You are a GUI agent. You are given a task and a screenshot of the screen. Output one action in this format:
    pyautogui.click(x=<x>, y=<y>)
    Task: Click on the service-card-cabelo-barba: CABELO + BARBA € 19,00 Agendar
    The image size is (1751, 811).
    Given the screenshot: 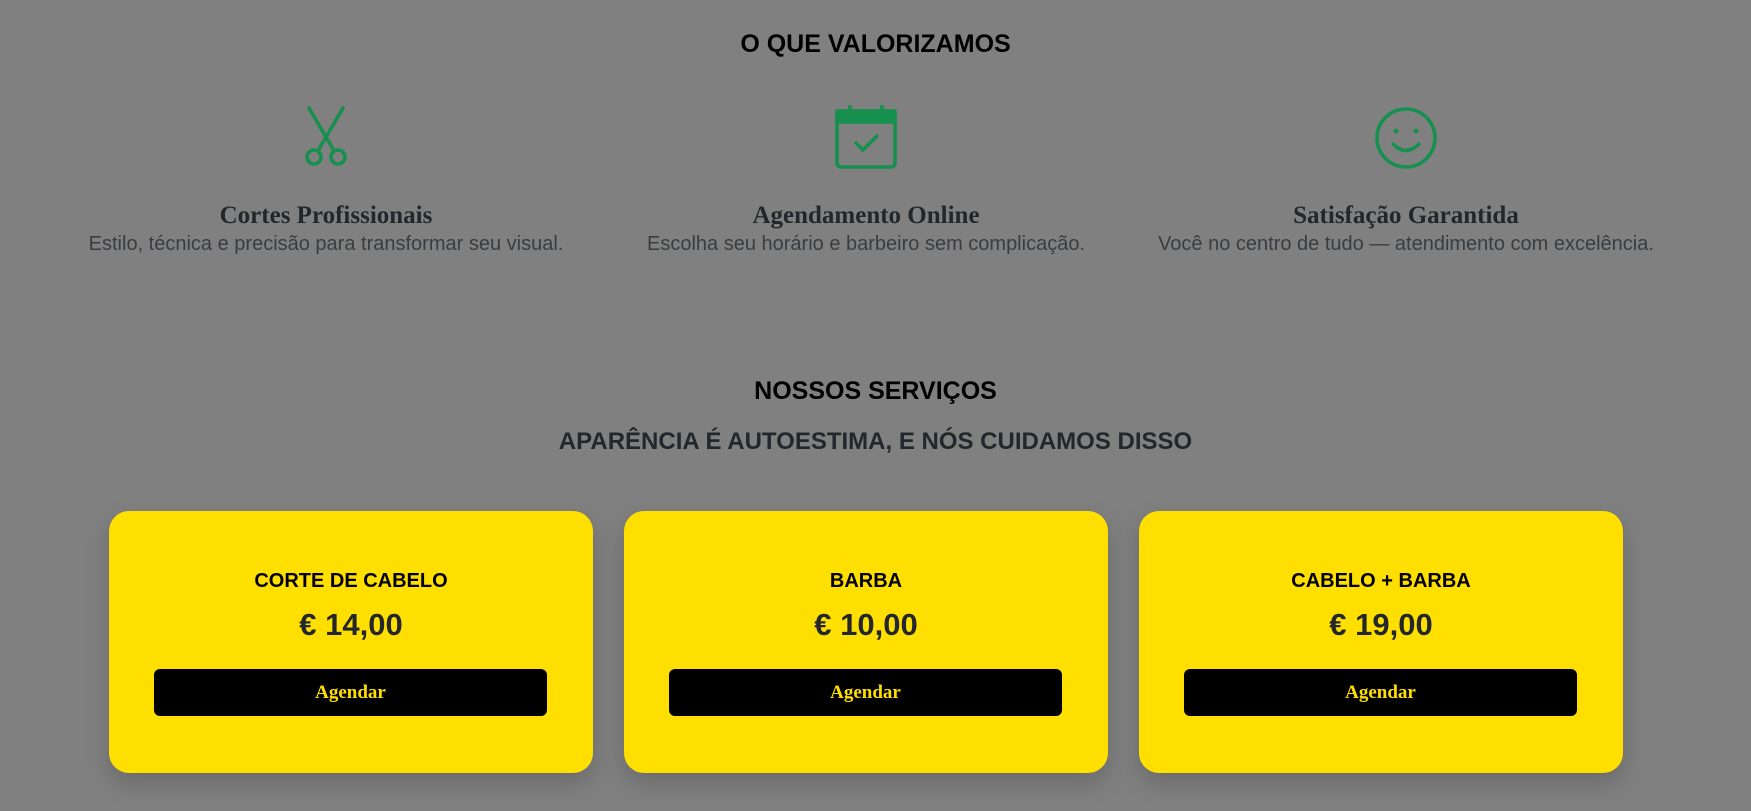 What is the action you would take?
    pyautogui.click(x=1381, y=642)
    